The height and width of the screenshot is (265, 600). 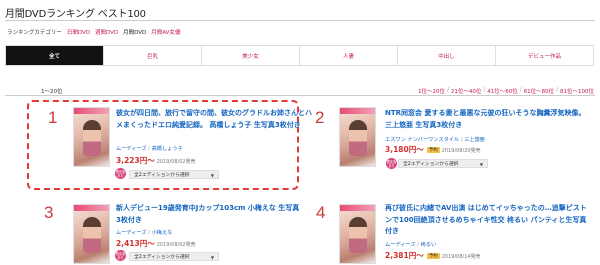 I want to click on price-value: 2,381円～, so click(x=404, y=255).